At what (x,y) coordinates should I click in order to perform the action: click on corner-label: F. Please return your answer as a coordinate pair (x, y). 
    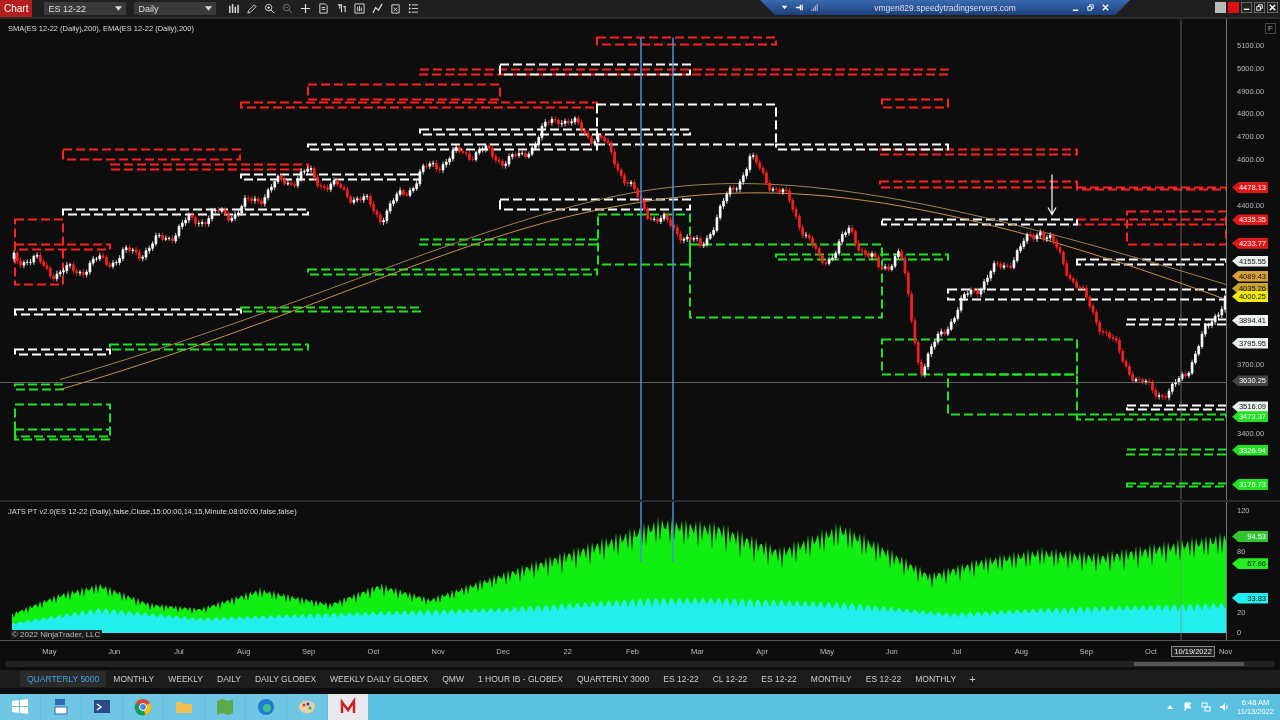
    Looking at the image, I should click on (1270, 28).